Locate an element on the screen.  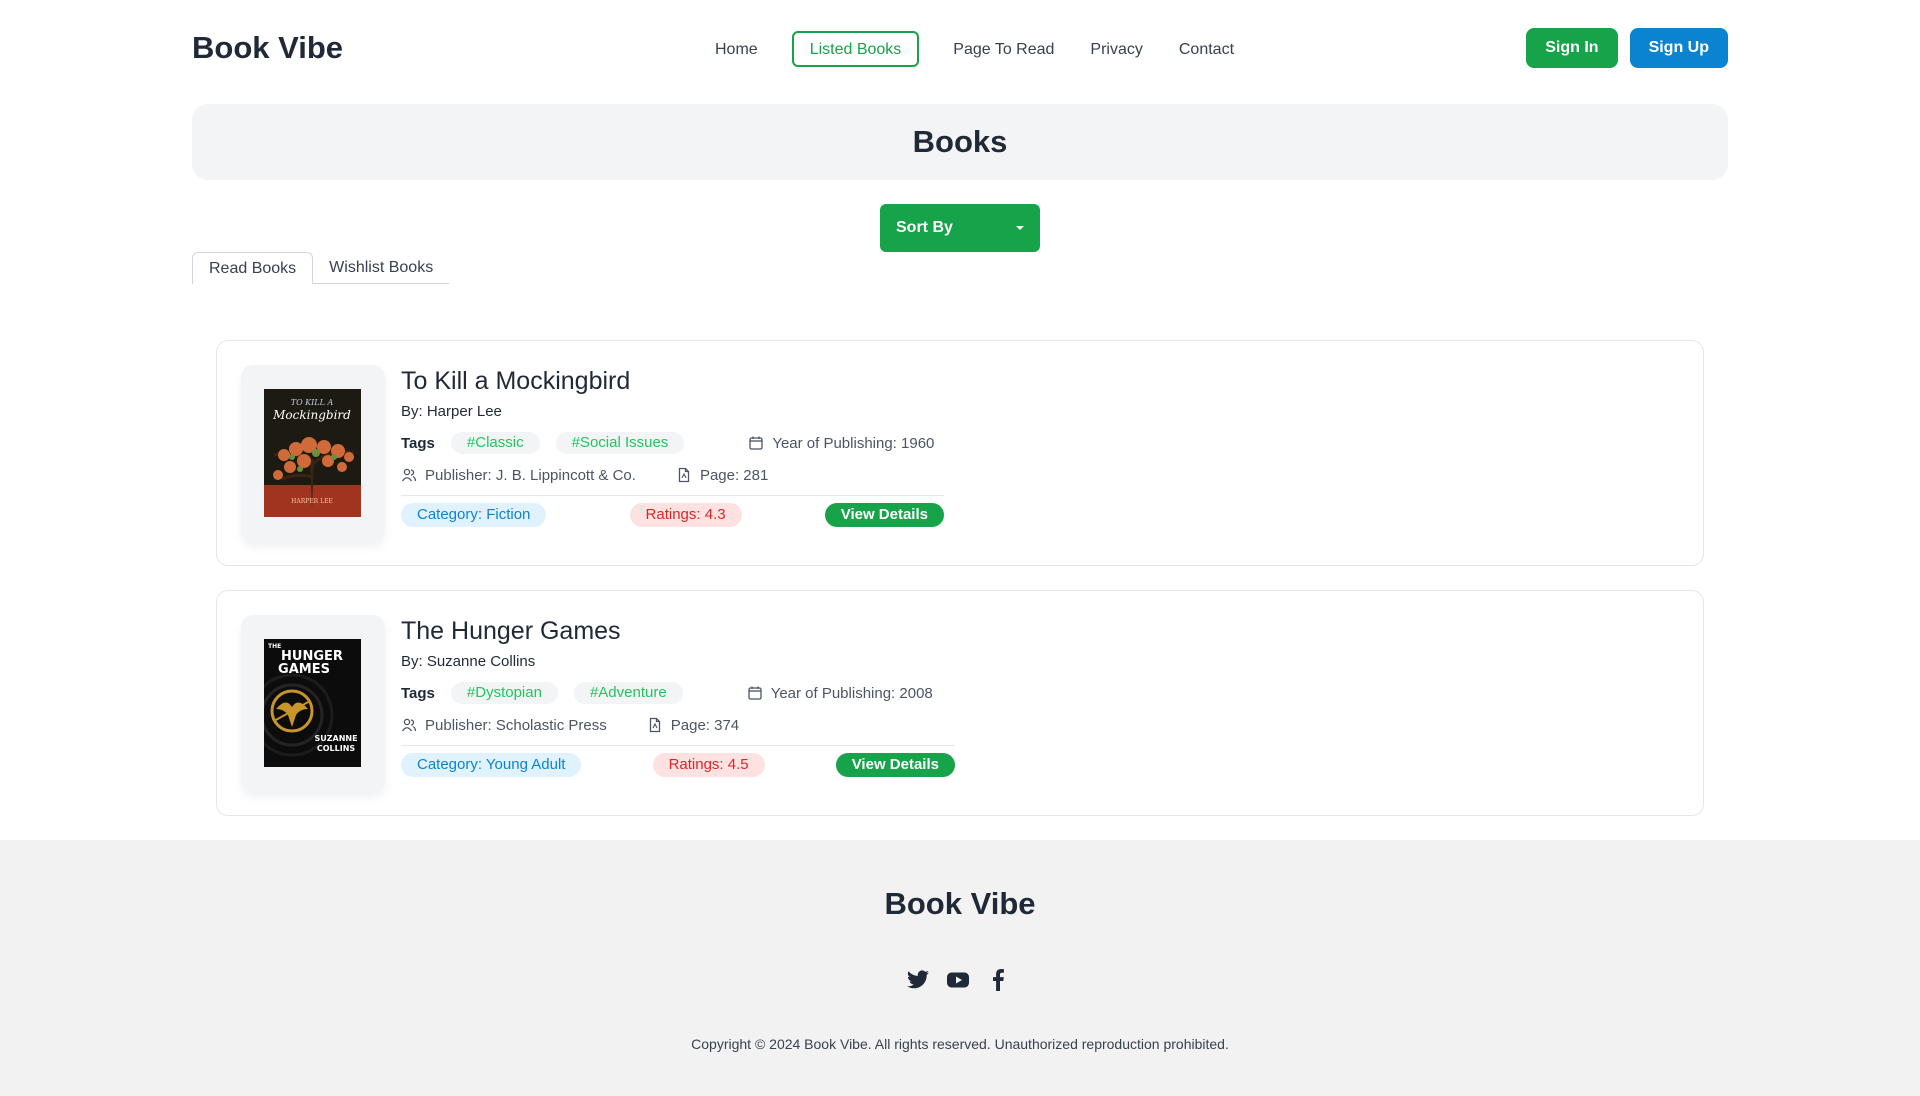
publisher-meta: Publisher: Scholastic Press is located at coordinates (504, 725).